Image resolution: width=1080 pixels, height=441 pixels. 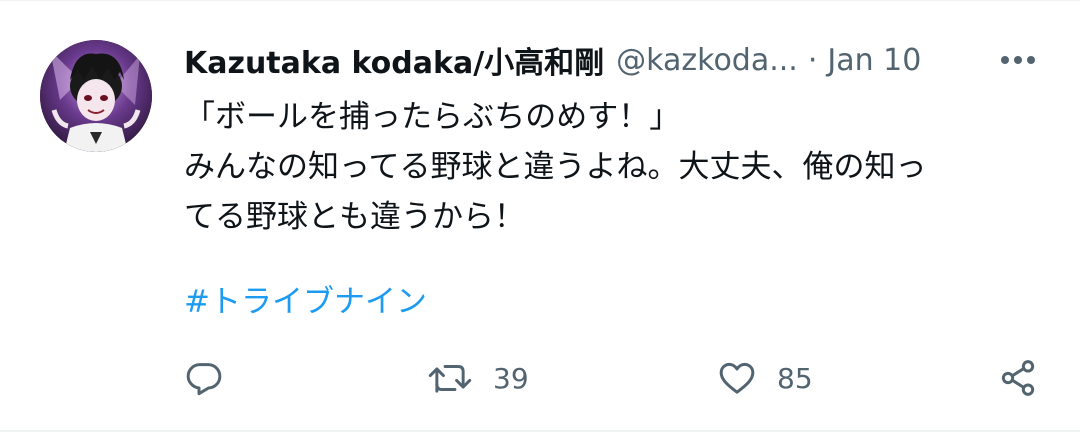 I want to click on share-icon, so click(x=1018, y=378).